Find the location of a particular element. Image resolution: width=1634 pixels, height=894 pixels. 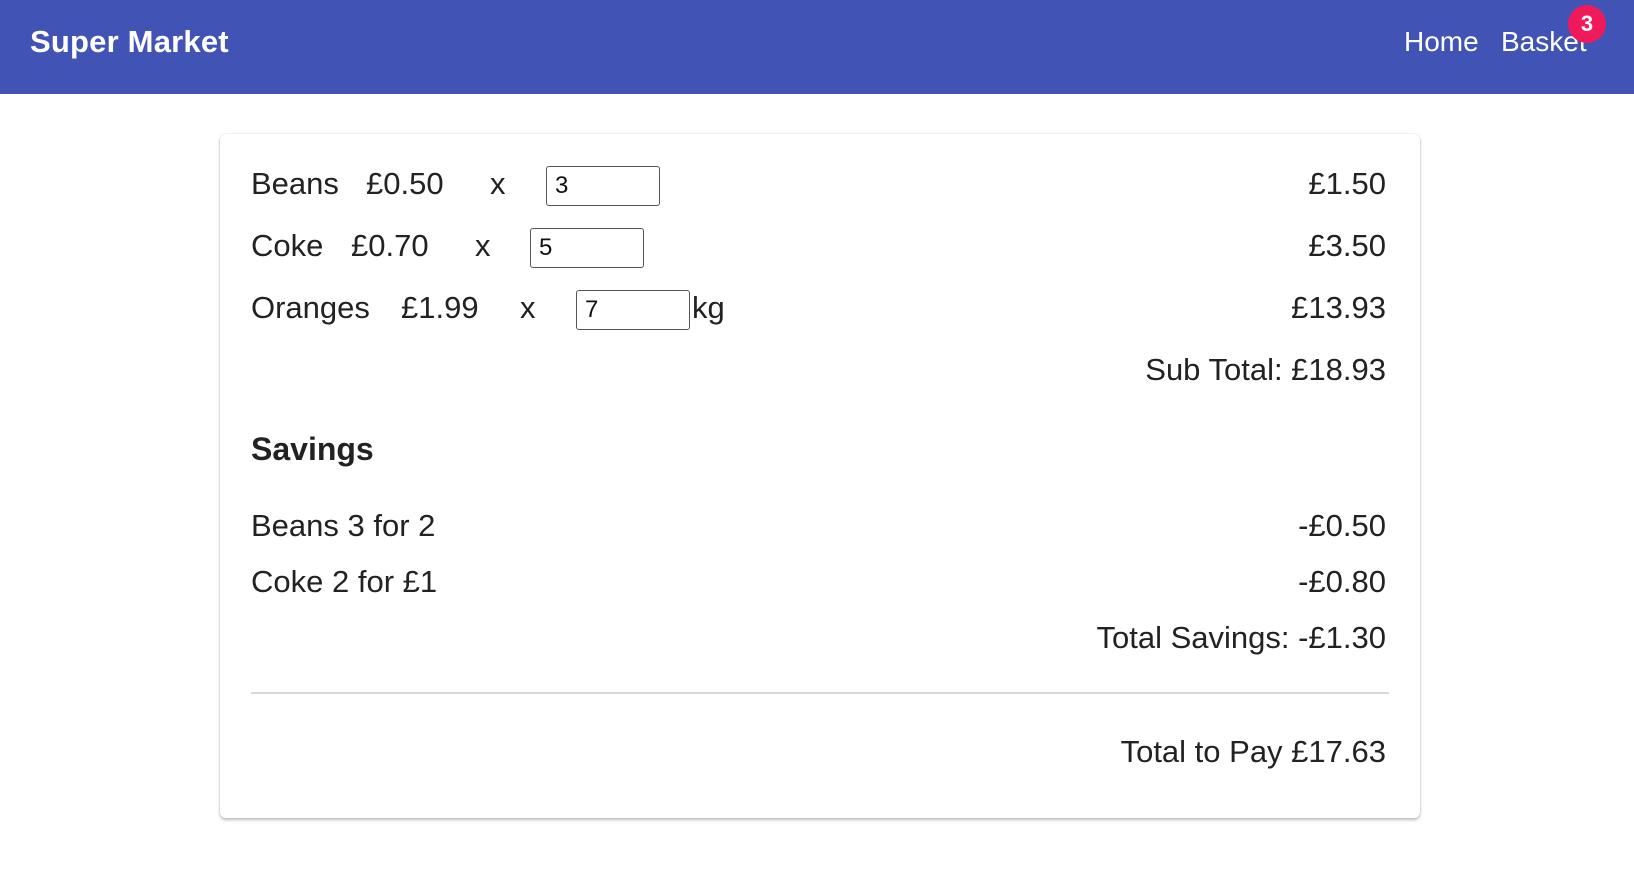

quantity-input-beans is located at coordinates (603, 186).